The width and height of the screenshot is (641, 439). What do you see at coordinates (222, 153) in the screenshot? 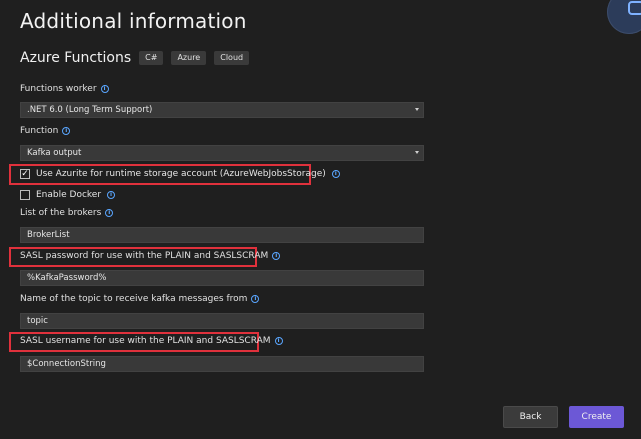
I see `function-select: Kafka output` at bounding box center [222, 153].